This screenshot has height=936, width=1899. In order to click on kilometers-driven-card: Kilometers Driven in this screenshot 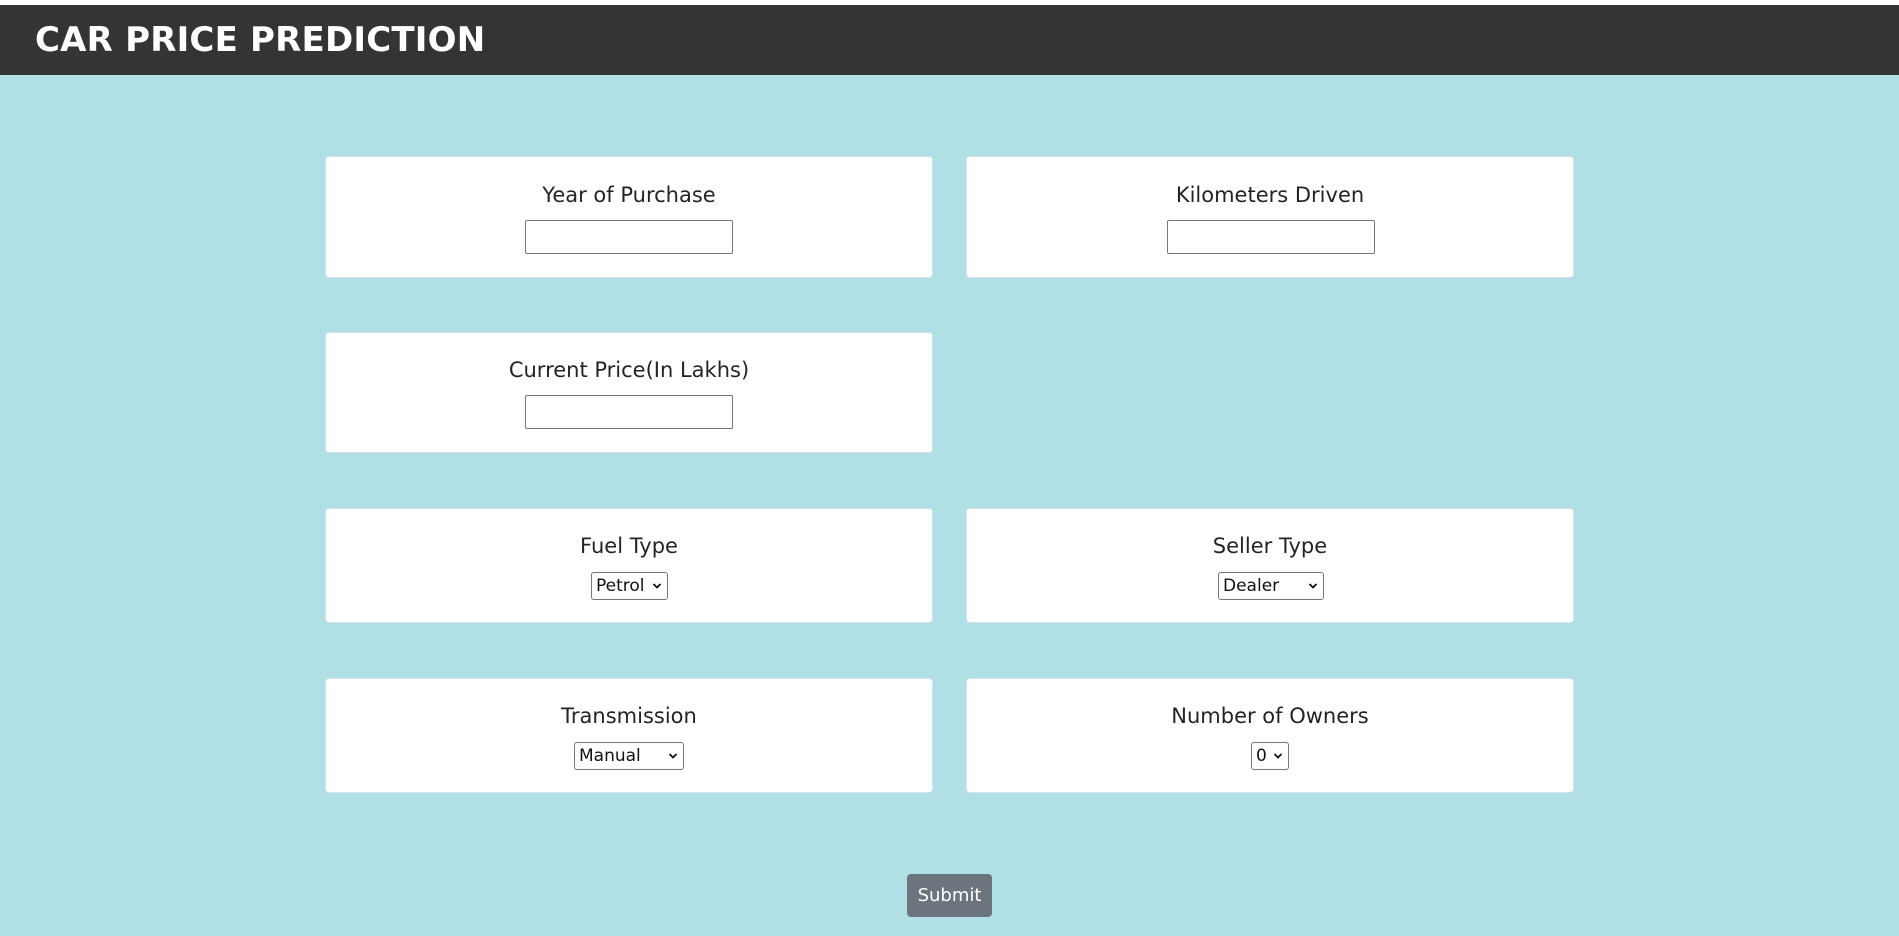, I will do `click(1270, 217)`.